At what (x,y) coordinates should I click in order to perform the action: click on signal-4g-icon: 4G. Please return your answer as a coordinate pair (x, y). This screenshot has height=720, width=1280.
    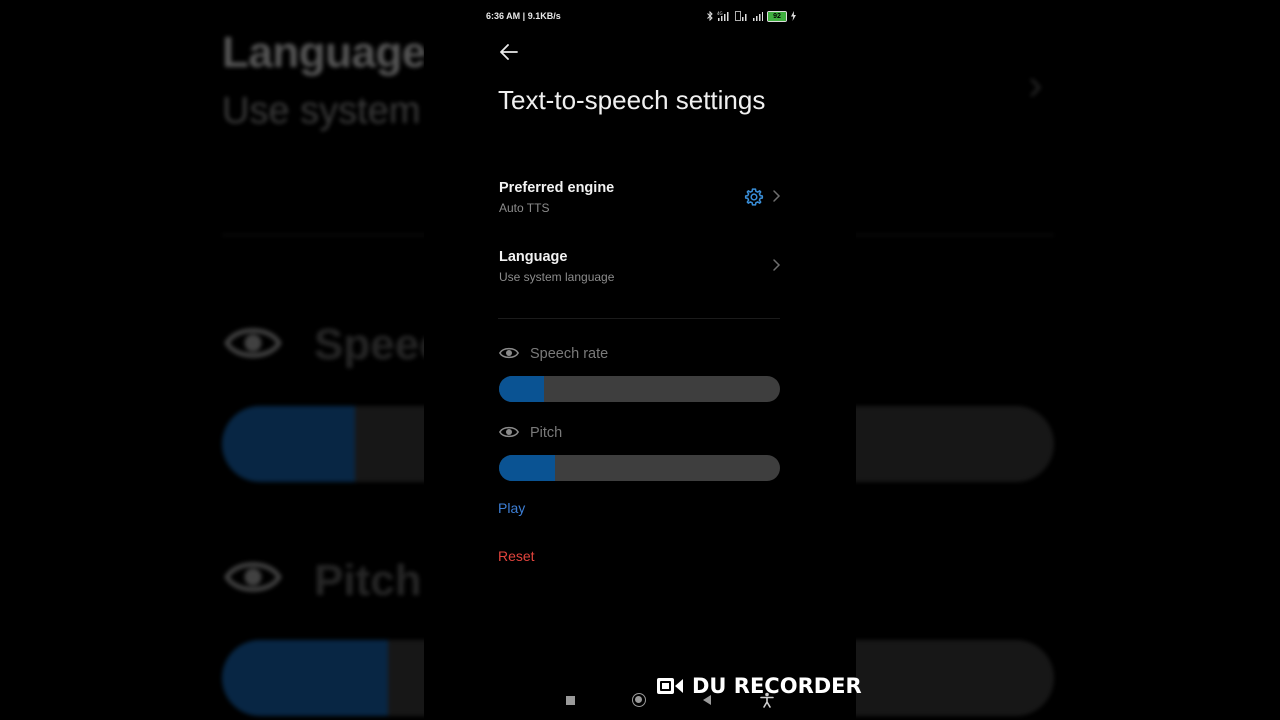
    Looking at the image, I should click on (723, 16).